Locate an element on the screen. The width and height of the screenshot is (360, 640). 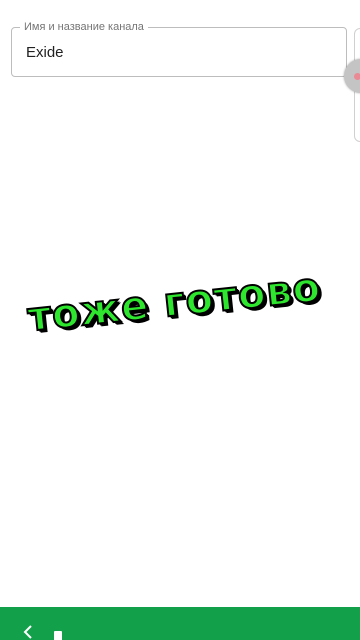
channel-name-field: Имя и название канала Exide is located at coordinates (179, 48).